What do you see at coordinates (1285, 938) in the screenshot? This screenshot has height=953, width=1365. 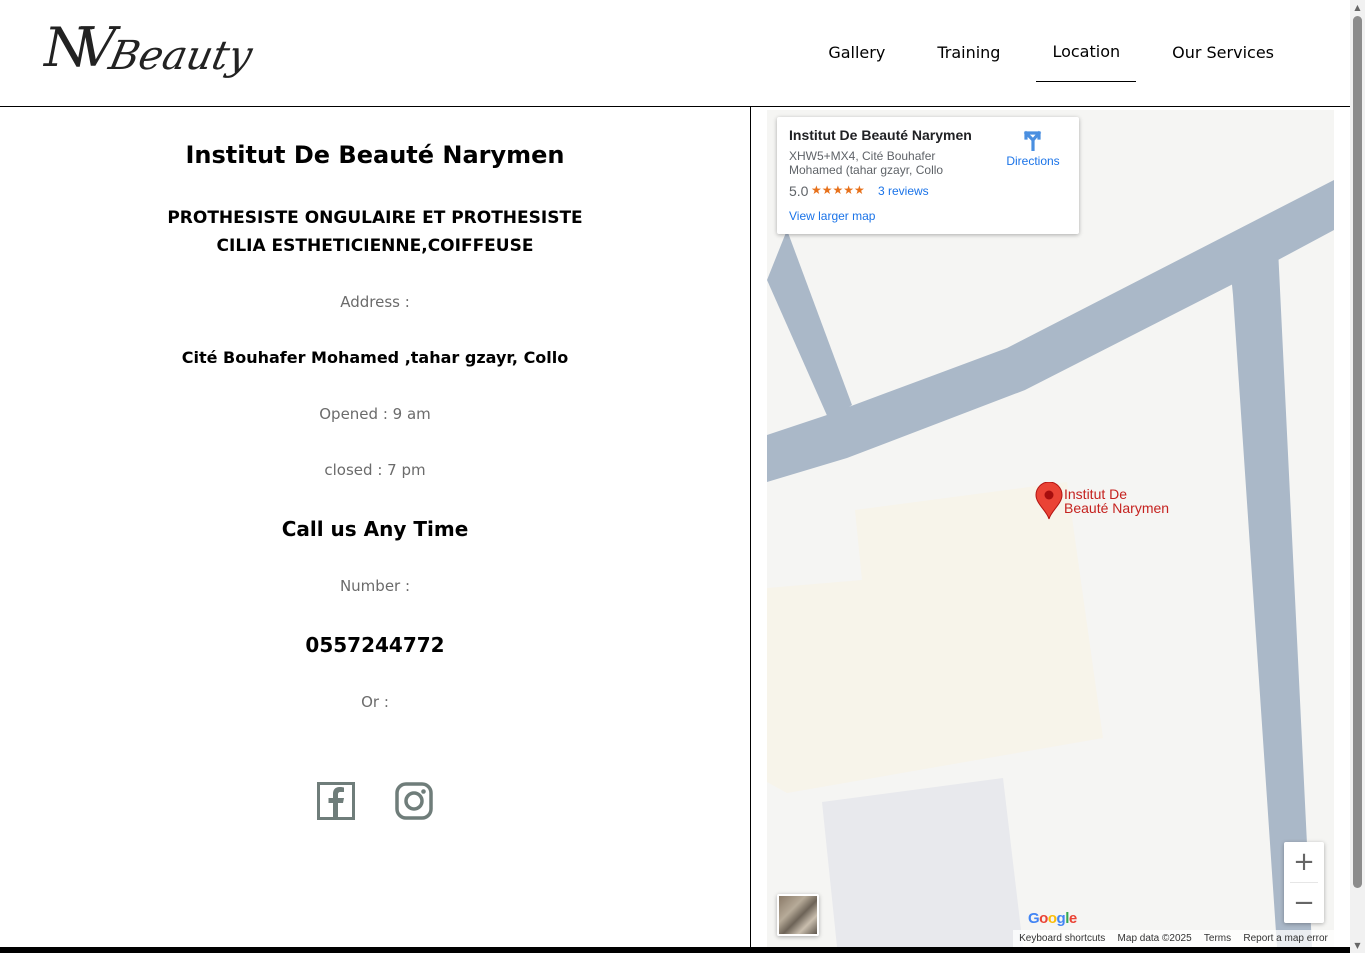 I see `report-map-error-link: Report a map error` at bounding box center [1285, 938].